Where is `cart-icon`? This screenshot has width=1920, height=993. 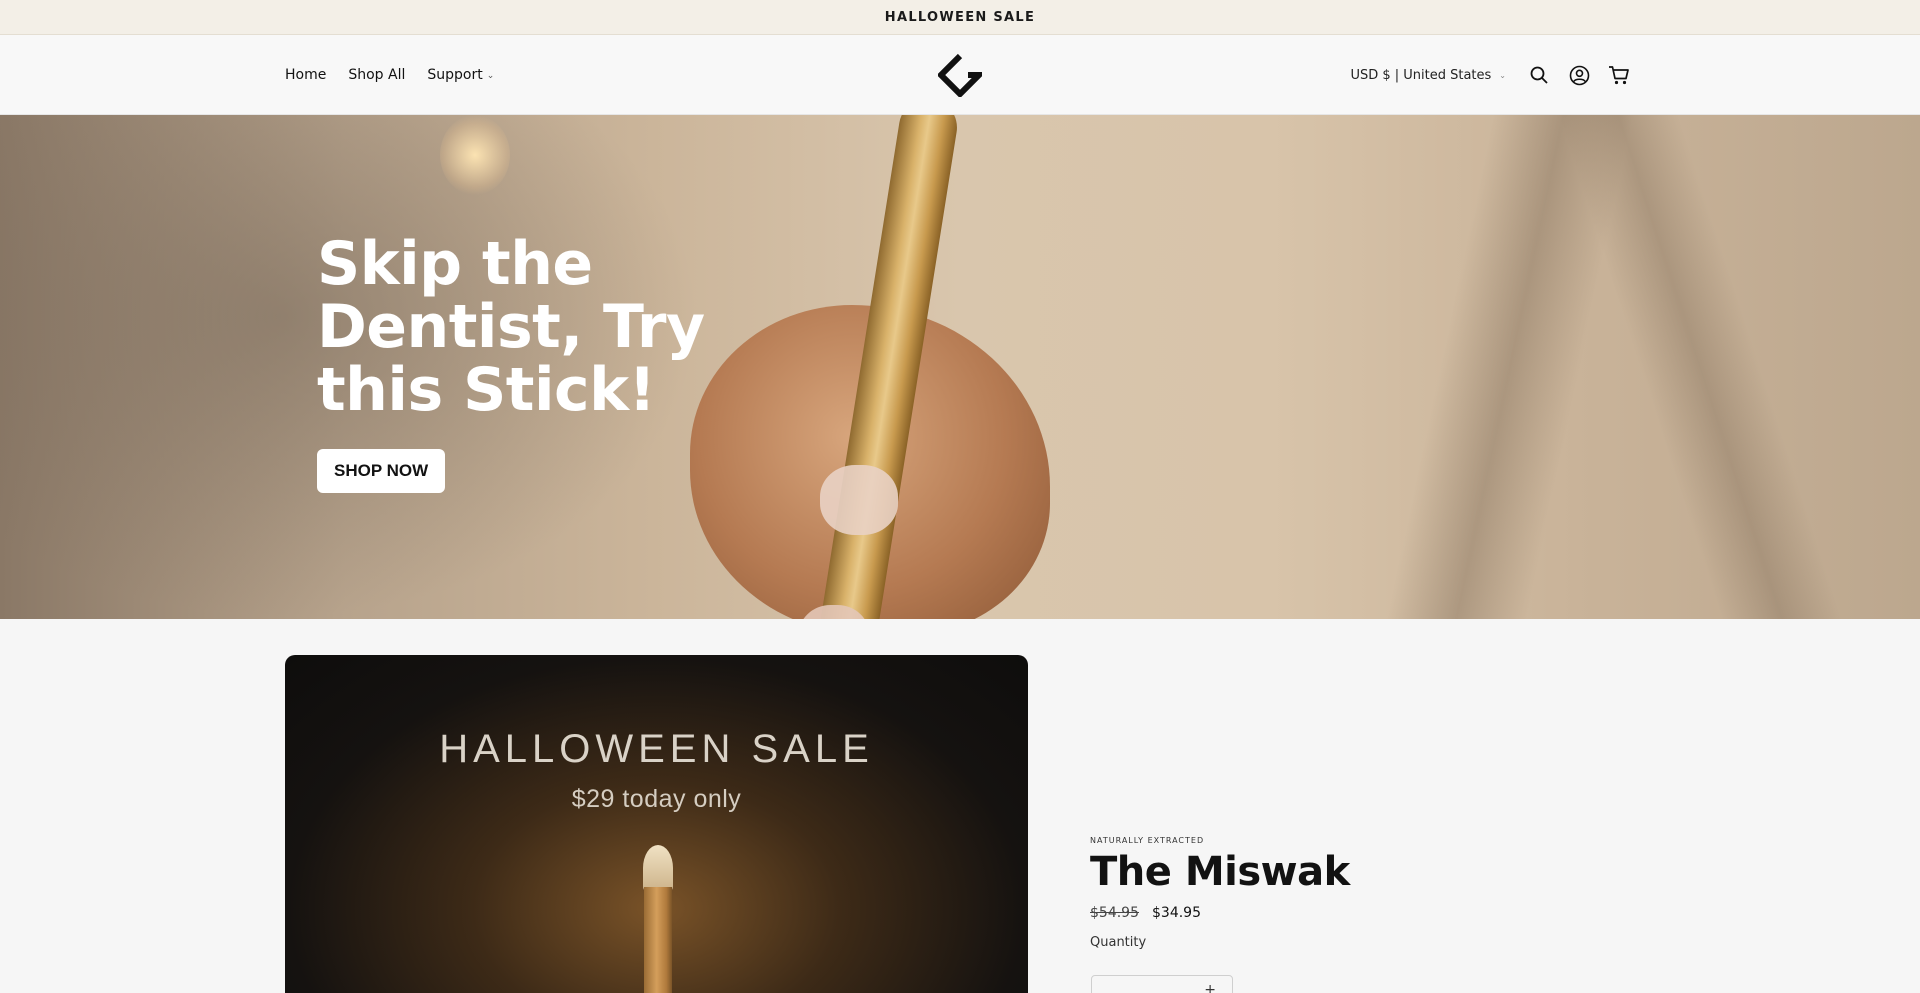
cart-icon is located at coordinates (1619, 75).